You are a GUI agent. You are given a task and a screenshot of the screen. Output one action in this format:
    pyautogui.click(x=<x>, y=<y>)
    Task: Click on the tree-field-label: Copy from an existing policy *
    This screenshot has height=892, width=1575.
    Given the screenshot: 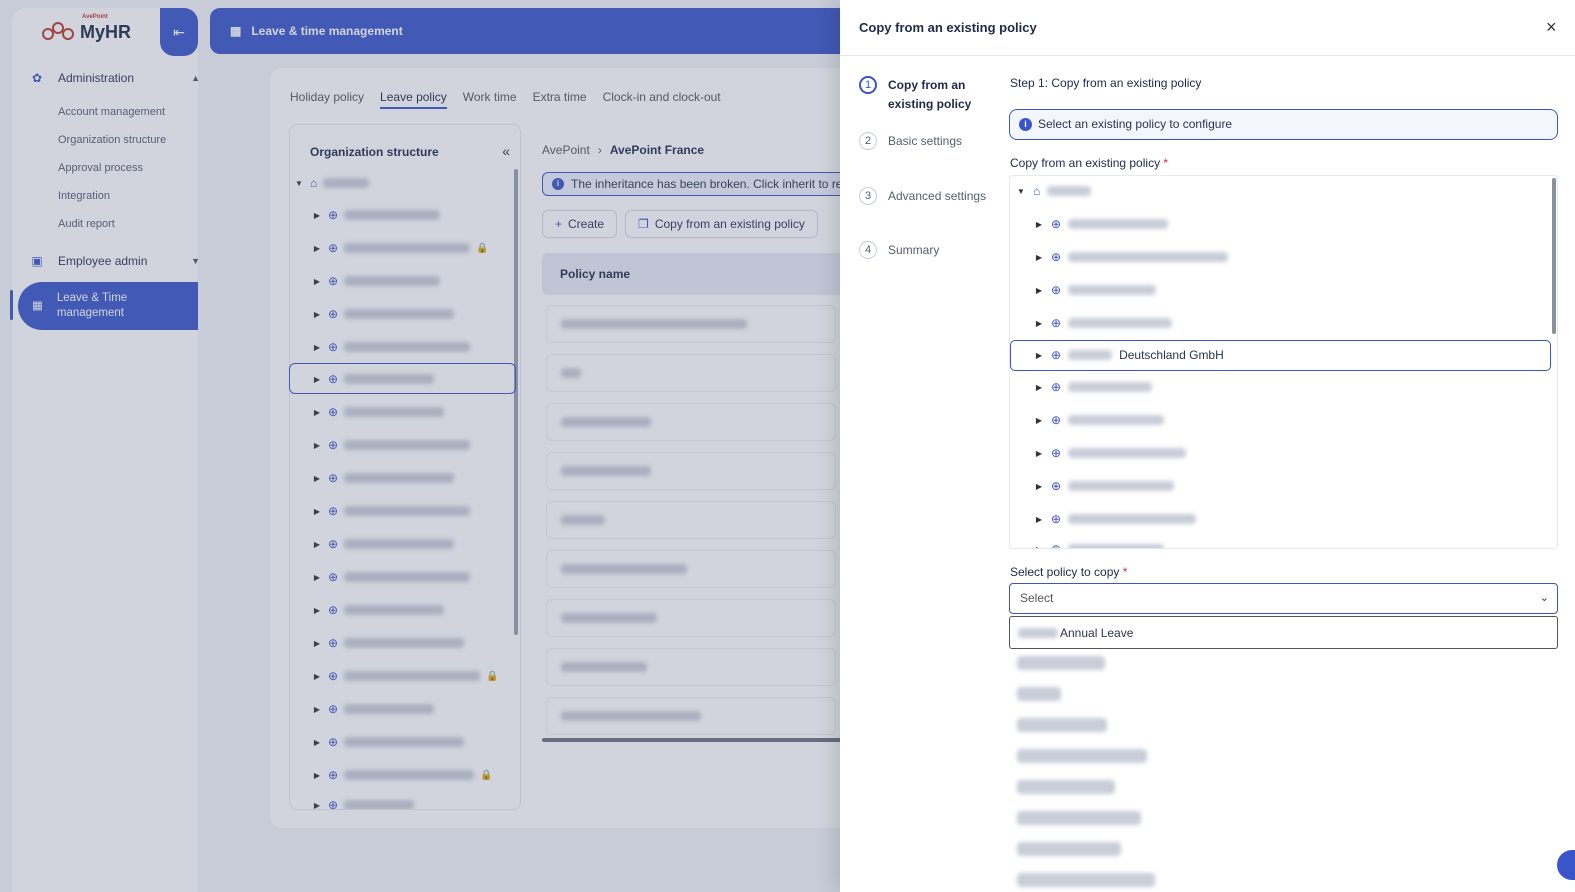 What is the action you would take?
    pyautogui.click(x=1089, y=163)
    